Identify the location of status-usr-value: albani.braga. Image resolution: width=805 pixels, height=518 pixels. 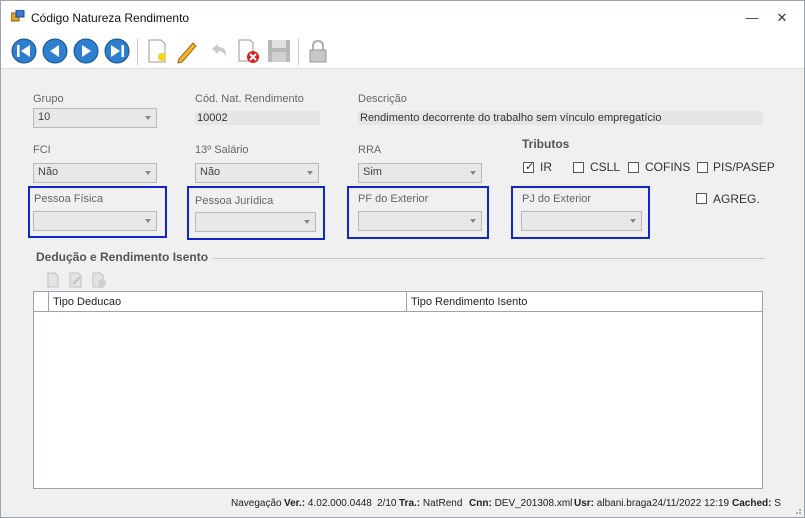
(624, 503).